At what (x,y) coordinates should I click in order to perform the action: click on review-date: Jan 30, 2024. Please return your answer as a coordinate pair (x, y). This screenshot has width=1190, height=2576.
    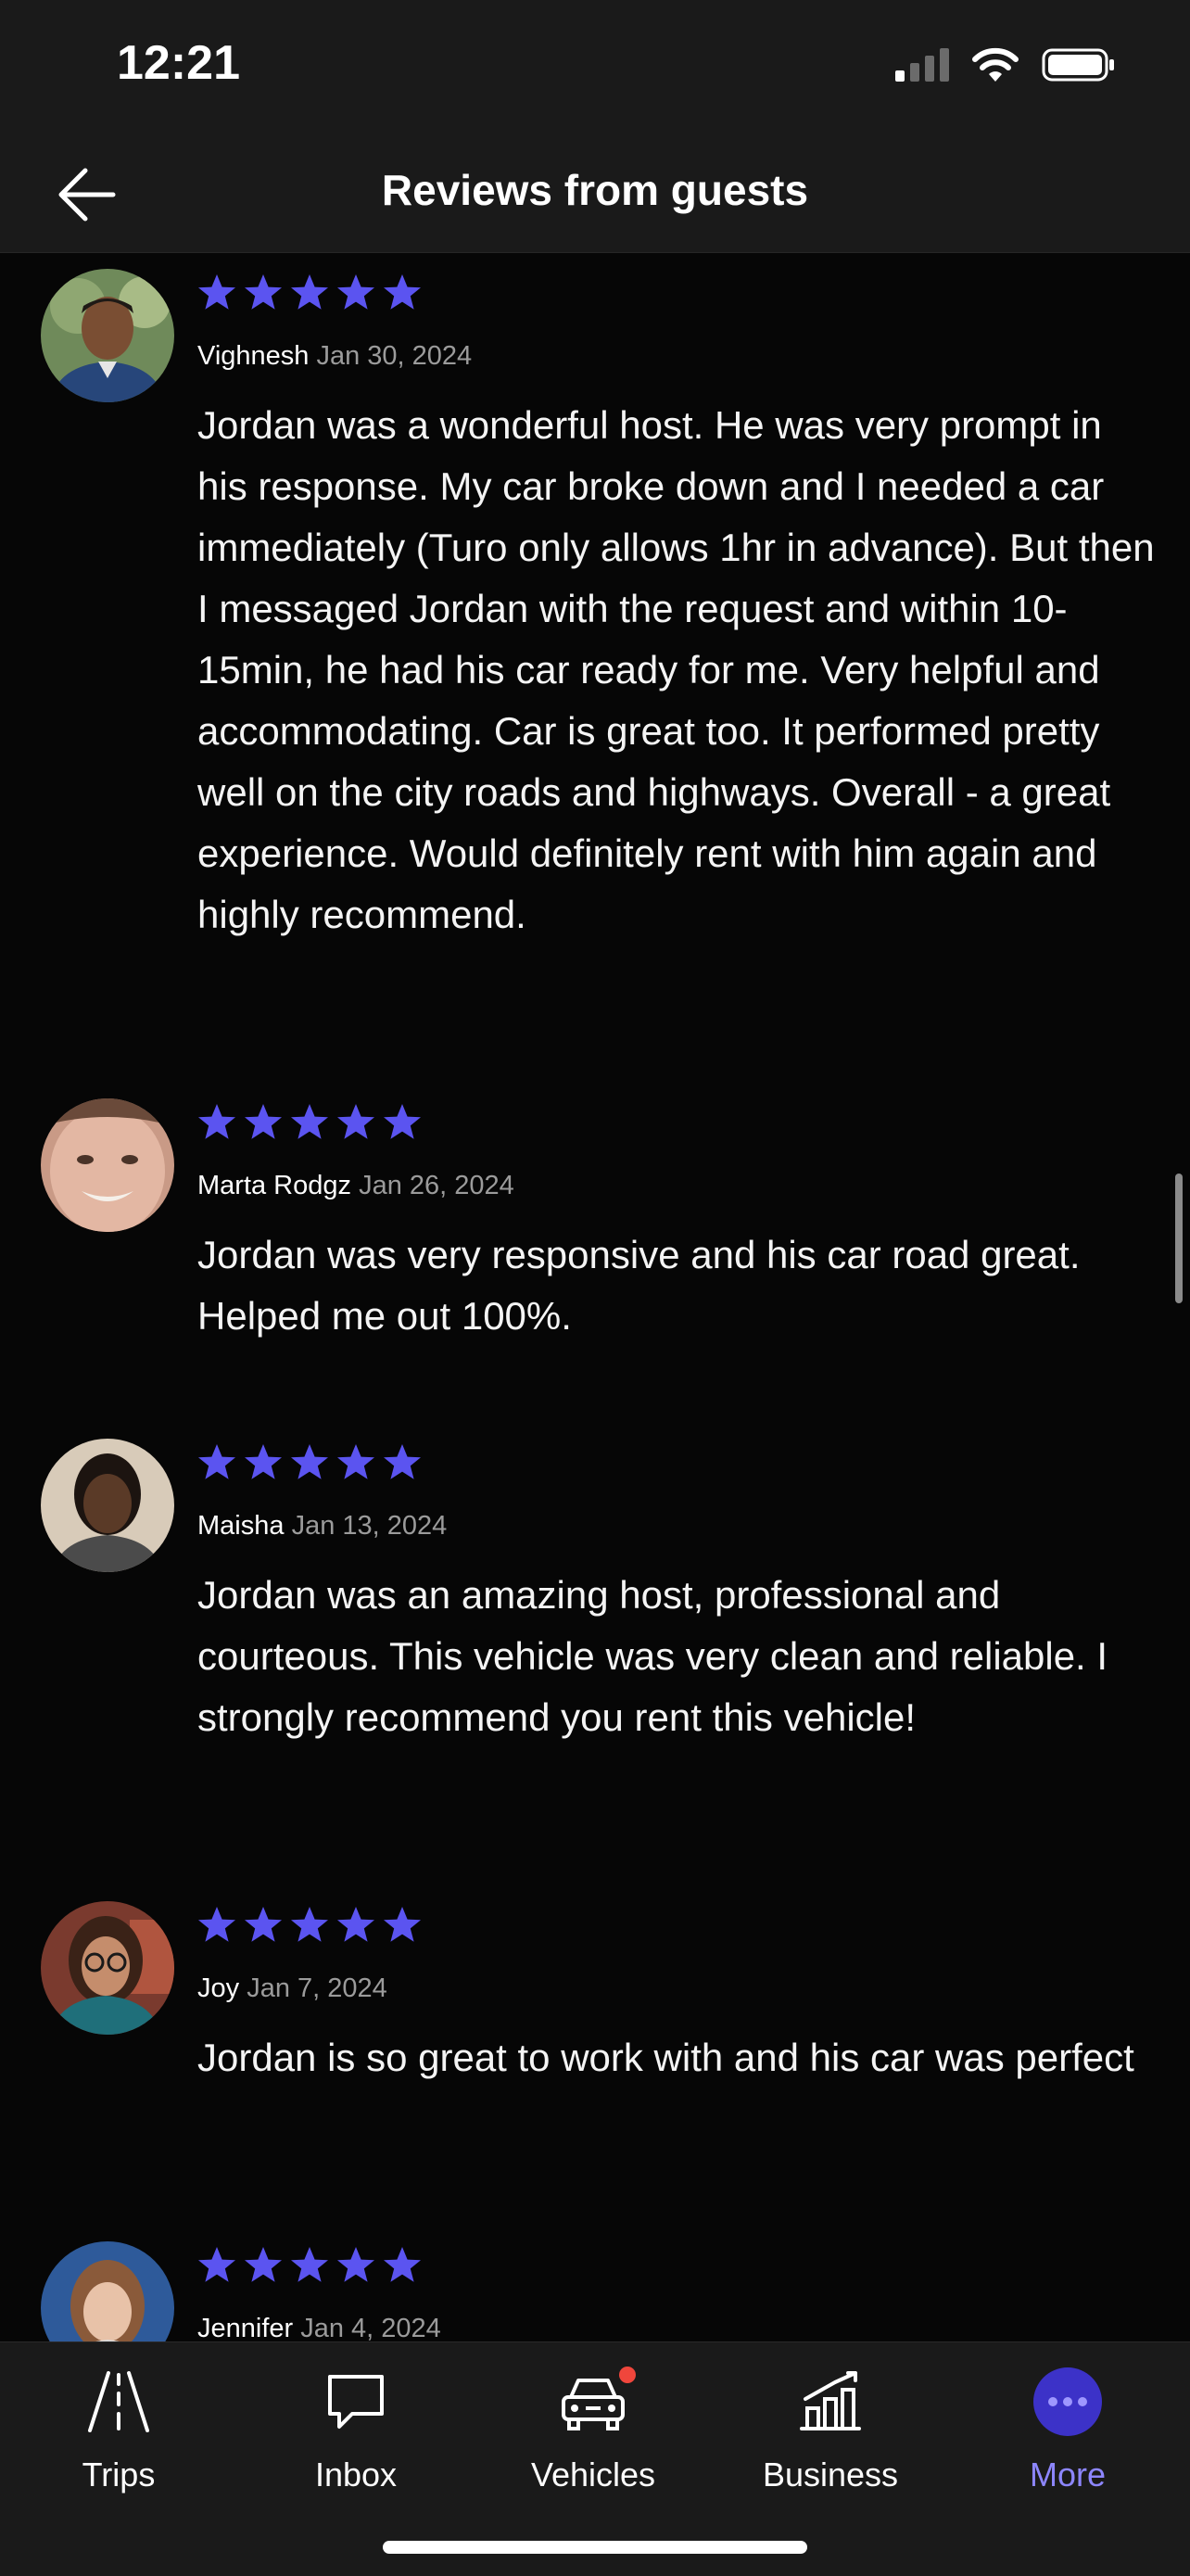
    Looking at the image, I should click on (394, 356).